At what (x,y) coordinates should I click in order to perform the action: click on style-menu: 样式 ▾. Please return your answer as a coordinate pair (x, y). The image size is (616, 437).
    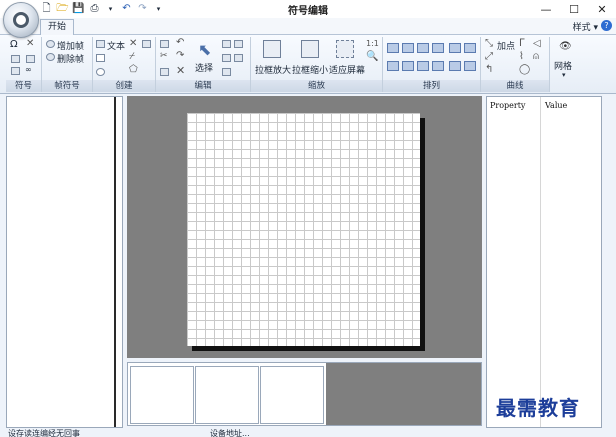
    Looking at the image, I should click on (585, 26).